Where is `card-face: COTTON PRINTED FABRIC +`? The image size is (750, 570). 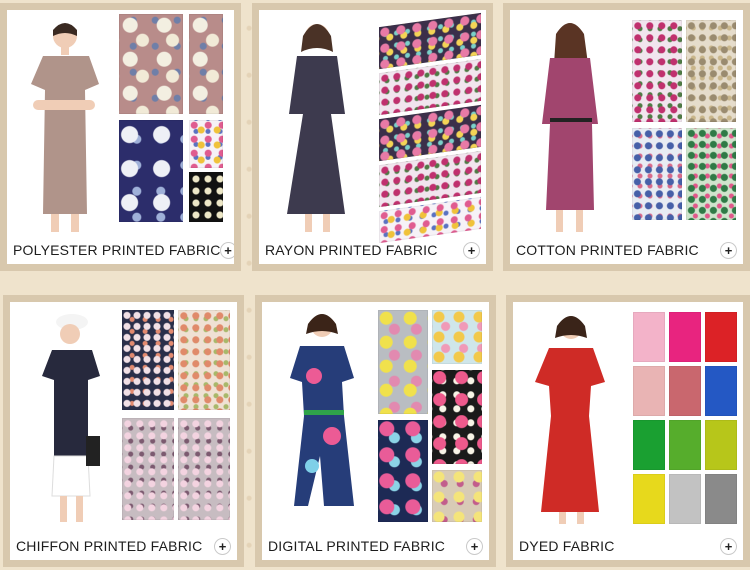 card-face: COTTON PRINTED FABRIC + is located at coordinates (626, 137).